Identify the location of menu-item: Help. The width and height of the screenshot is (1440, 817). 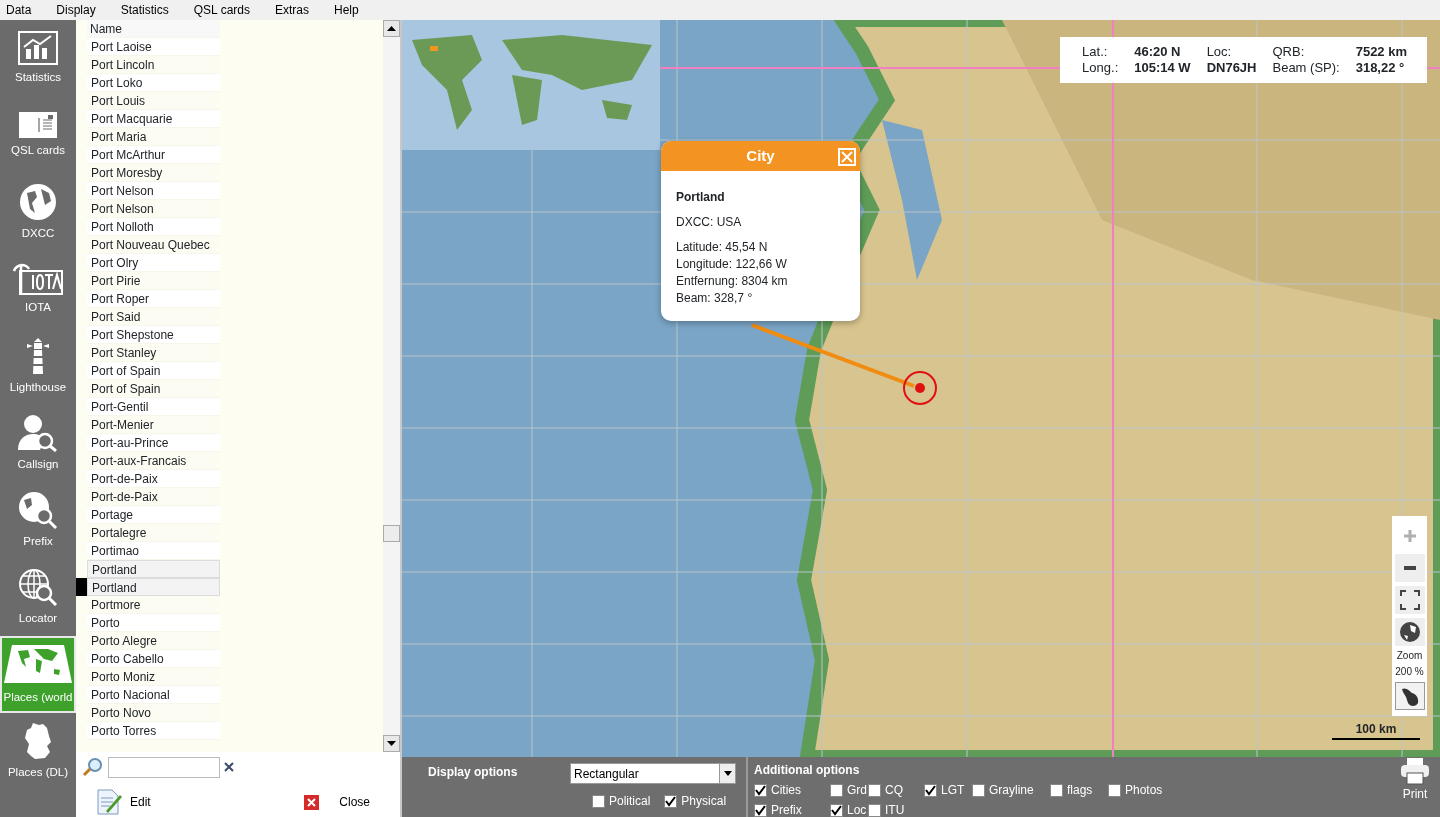
(351, 10).